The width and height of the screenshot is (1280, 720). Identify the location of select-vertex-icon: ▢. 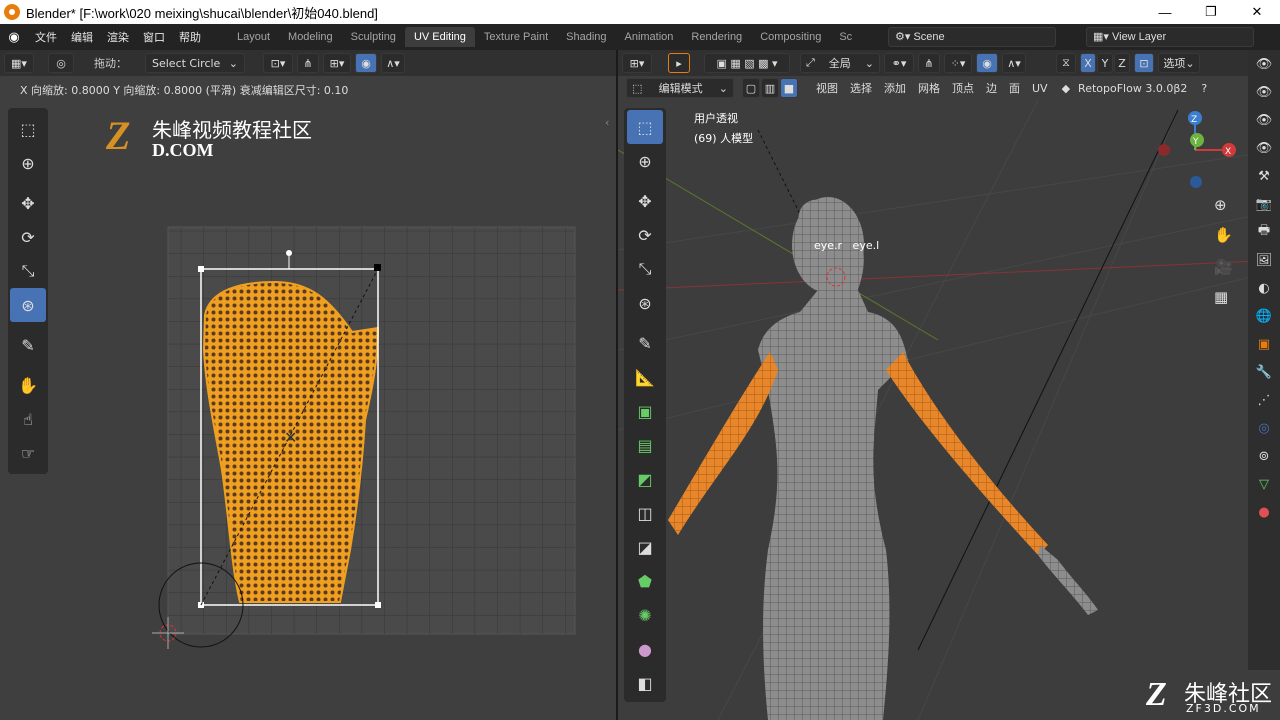
(751, 88).